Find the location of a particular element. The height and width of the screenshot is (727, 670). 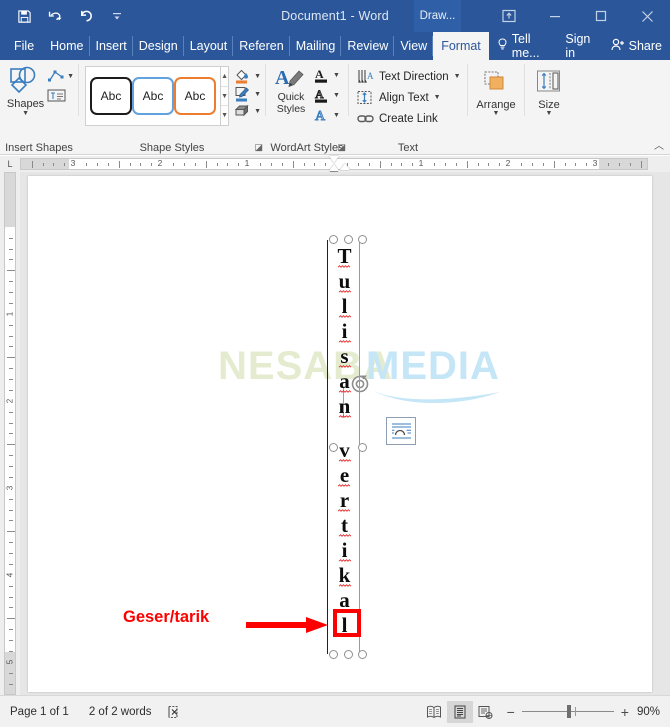

wordart-quick-styles-button: A Quick Styles is located at coordinates (291, 101).